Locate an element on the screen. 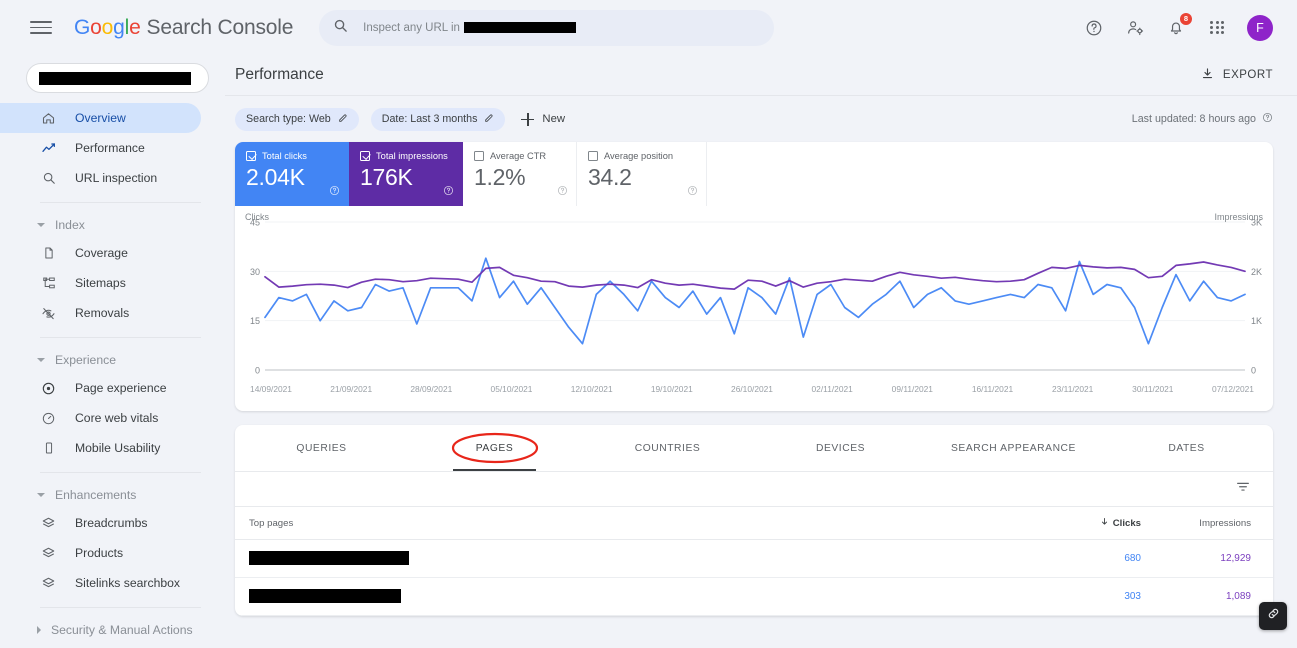  tab-label: DEVICES is located at coordinates (840, 448).